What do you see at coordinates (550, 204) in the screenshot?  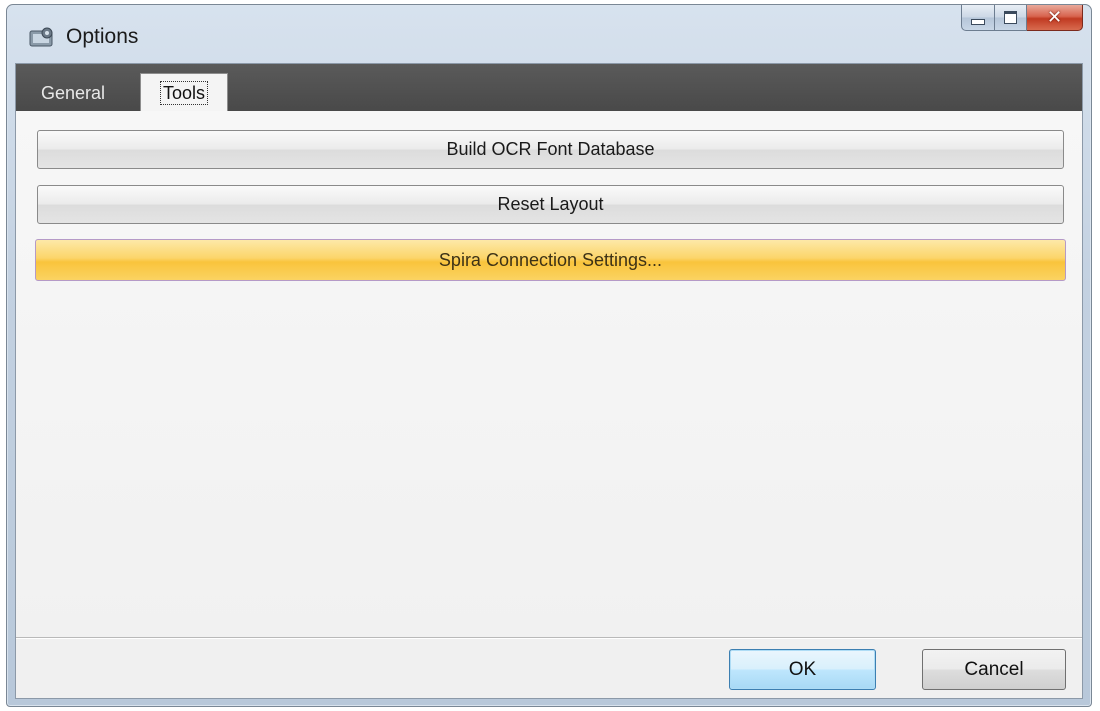 I see `reset-layout-button: Reset Layout` at bounding box center [550, 204].